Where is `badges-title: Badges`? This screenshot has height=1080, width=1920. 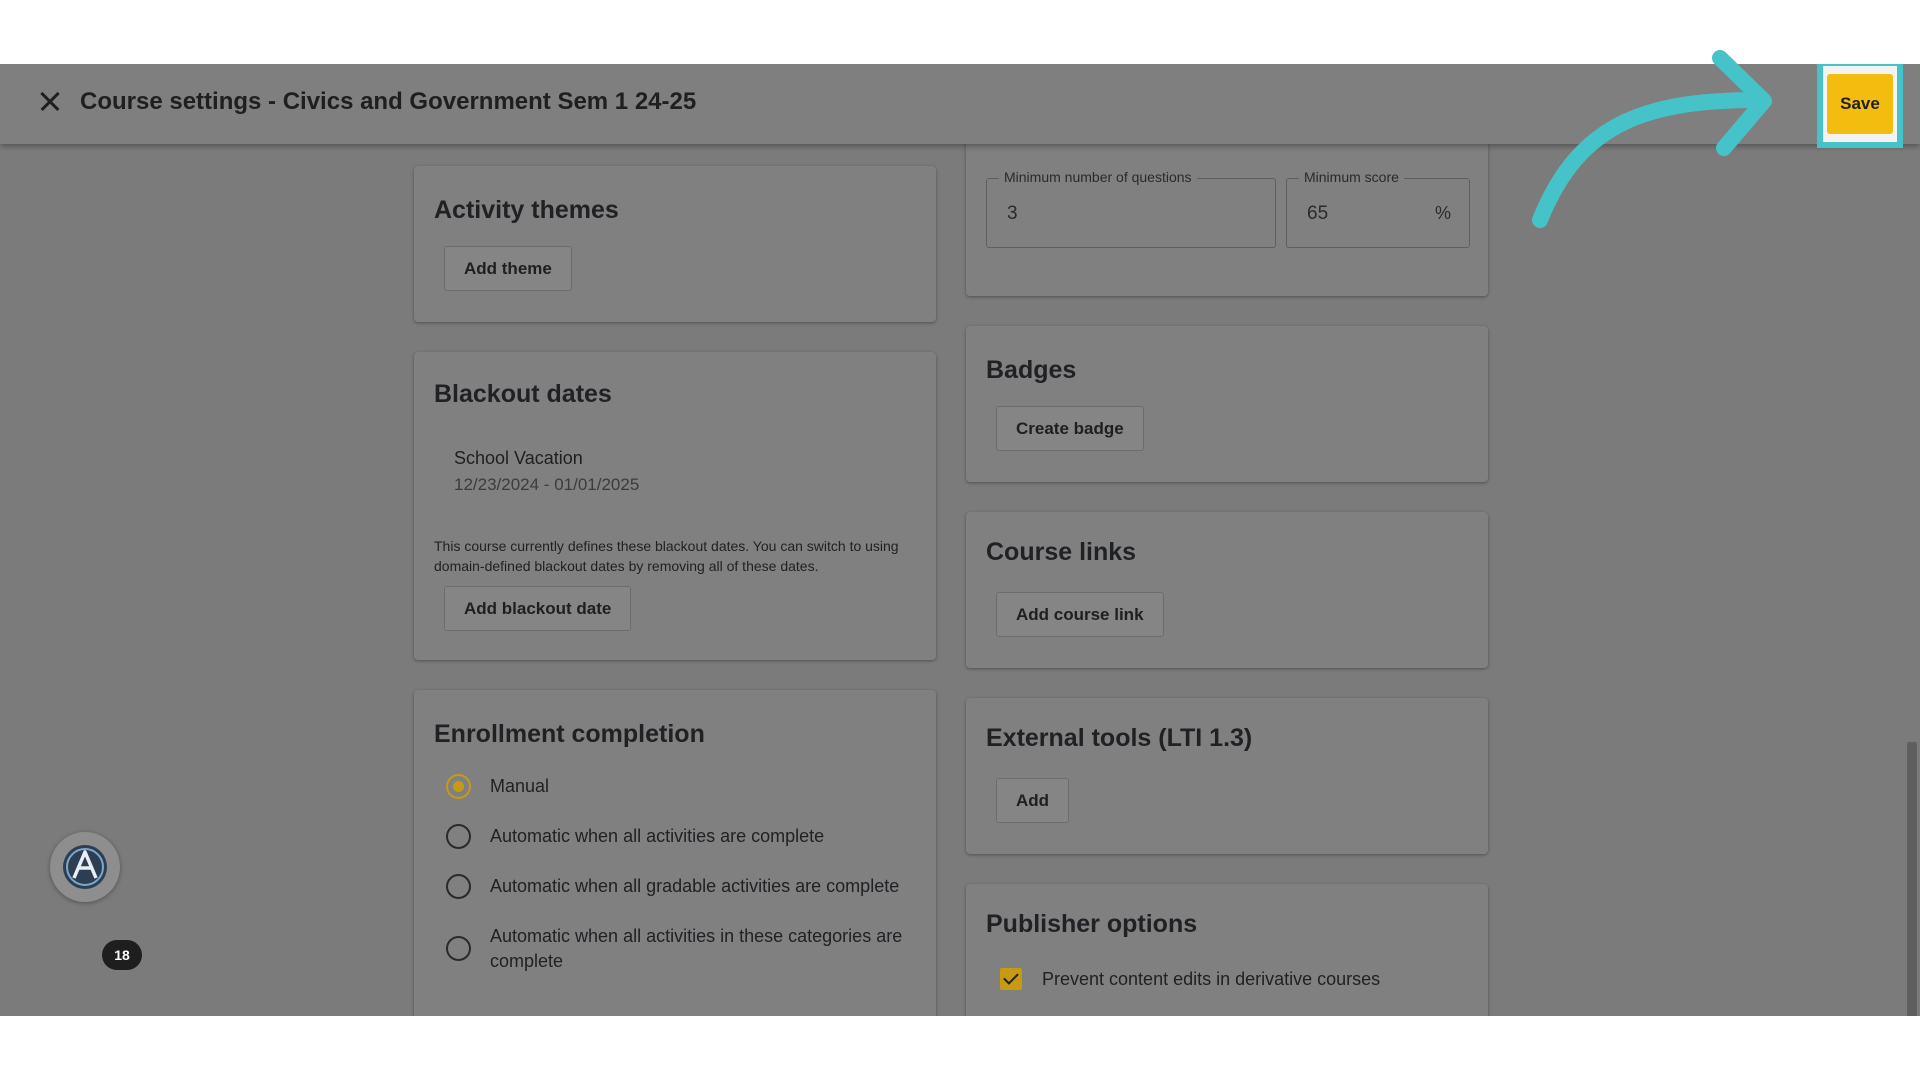 badges-title: Badges is located at coordinates (1031, 370).